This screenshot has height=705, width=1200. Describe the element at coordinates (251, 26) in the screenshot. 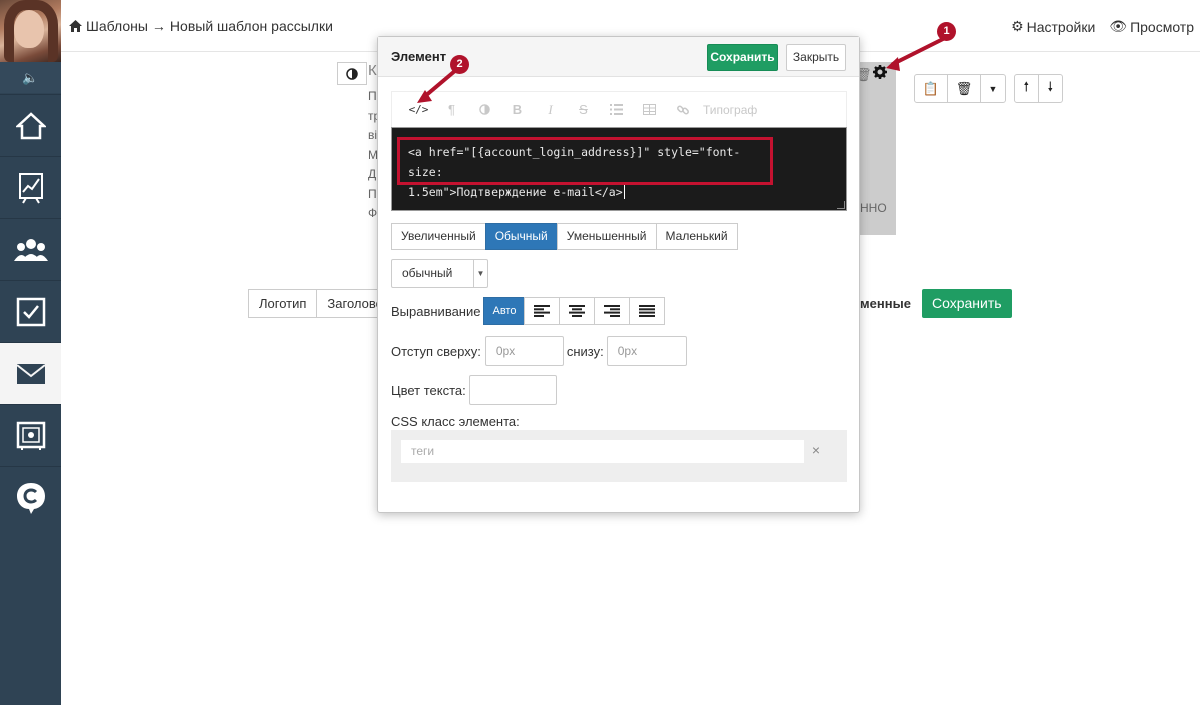

I see `breadcrumb-current: Новый шаблон рассылки` at that location.